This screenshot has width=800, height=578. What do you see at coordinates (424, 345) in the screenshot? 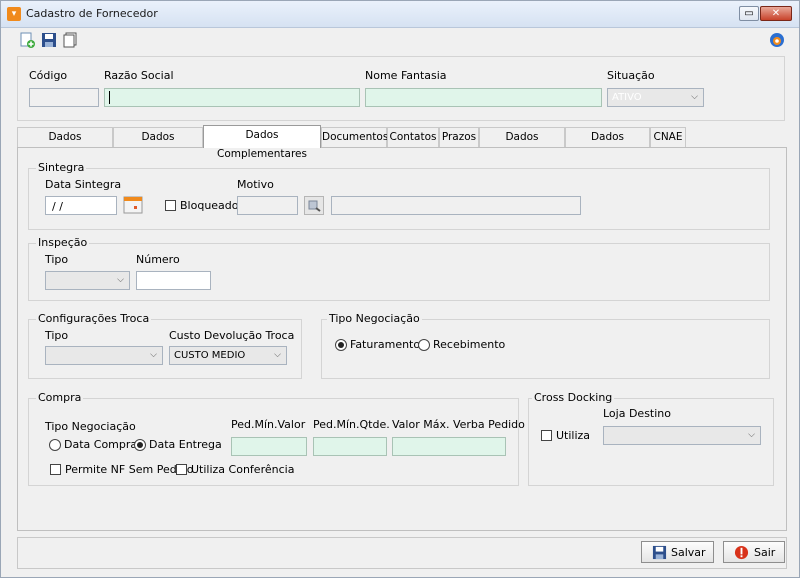
I see `recebimento-radio` at bounding box center [424, 345].